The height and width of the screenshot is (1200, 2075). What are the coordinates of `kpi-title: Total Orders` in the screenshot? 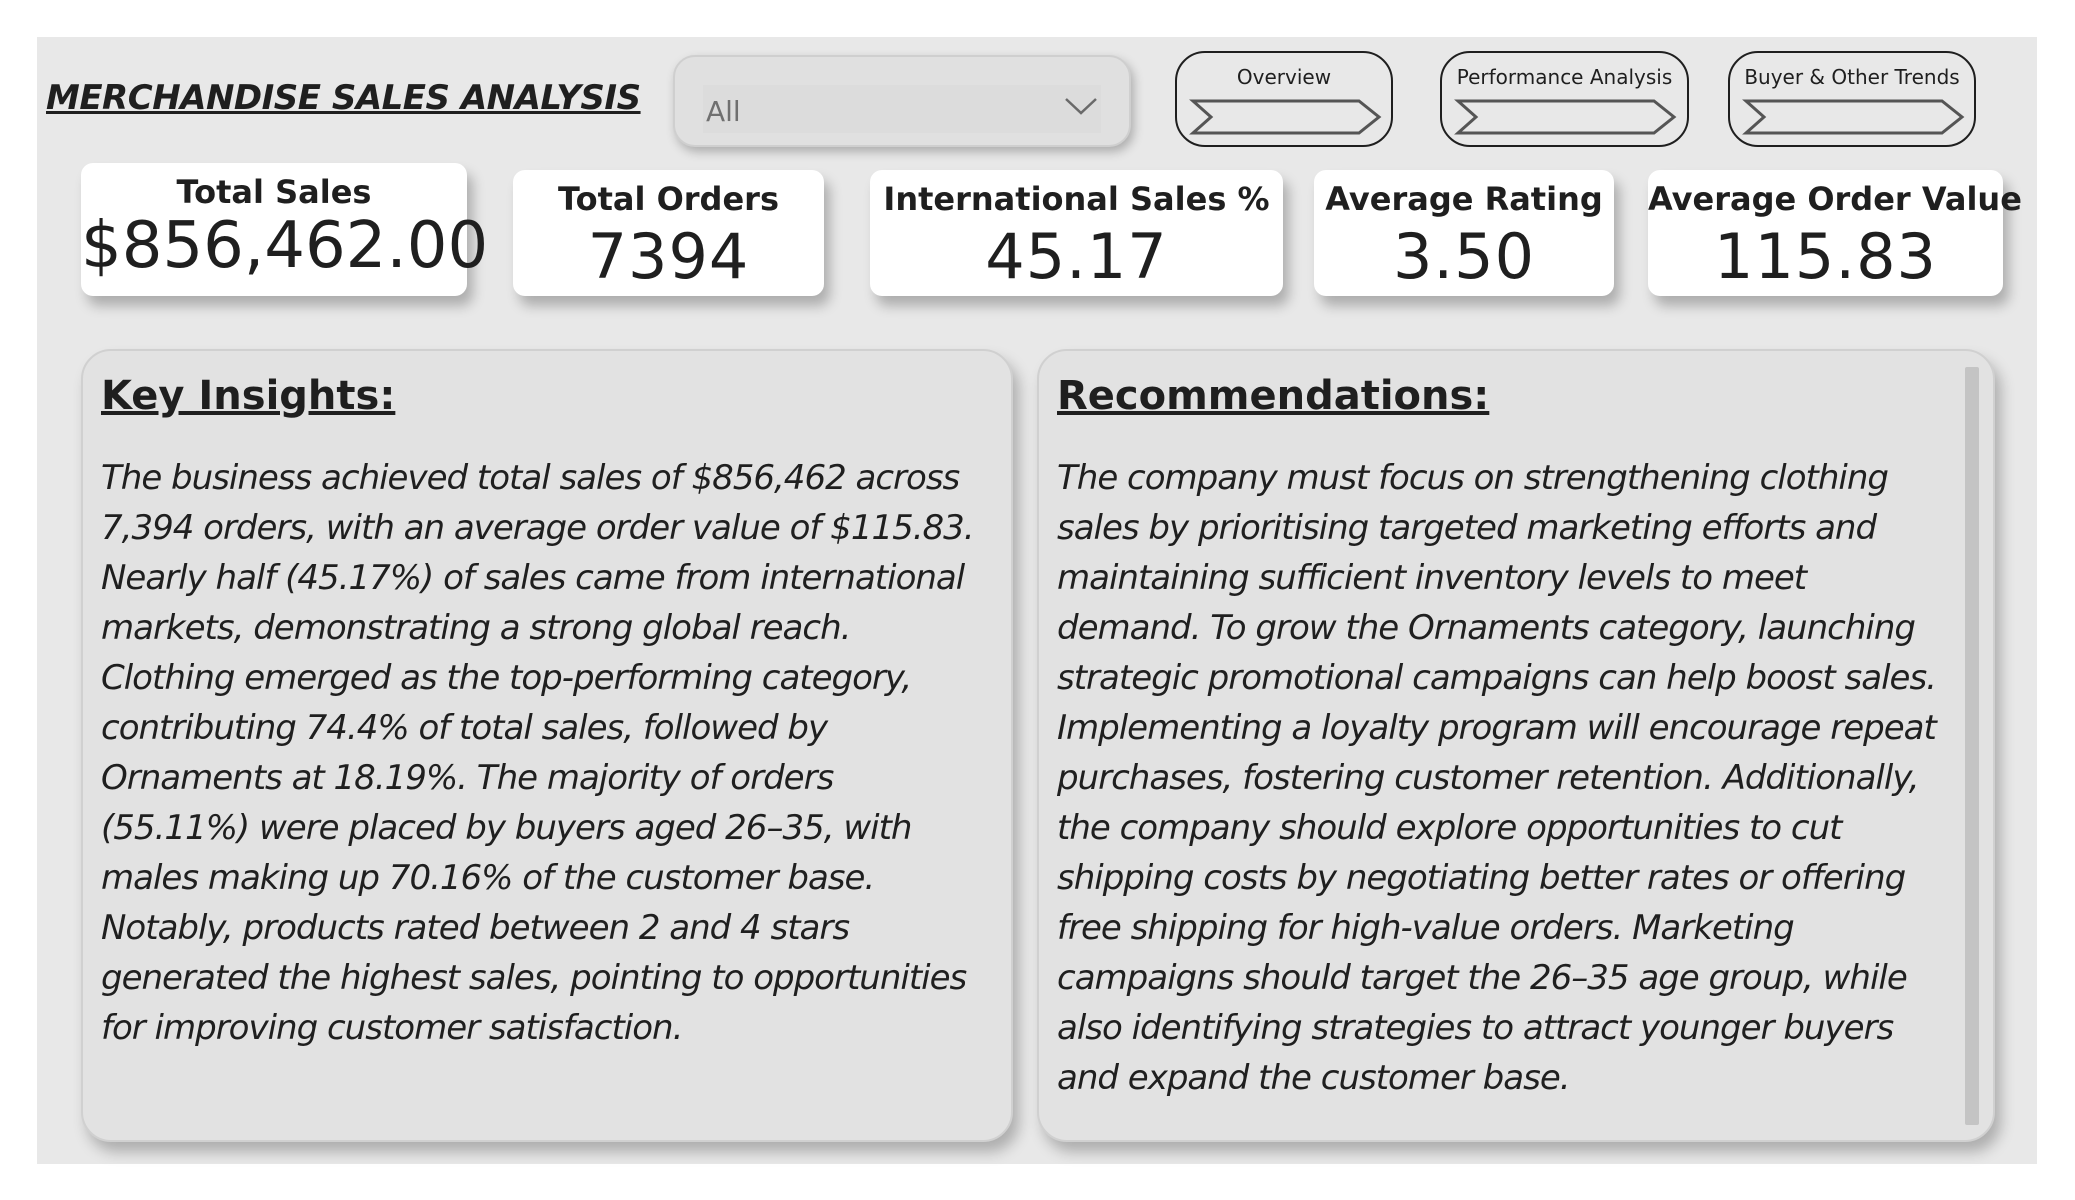 It's located at (668, 199).